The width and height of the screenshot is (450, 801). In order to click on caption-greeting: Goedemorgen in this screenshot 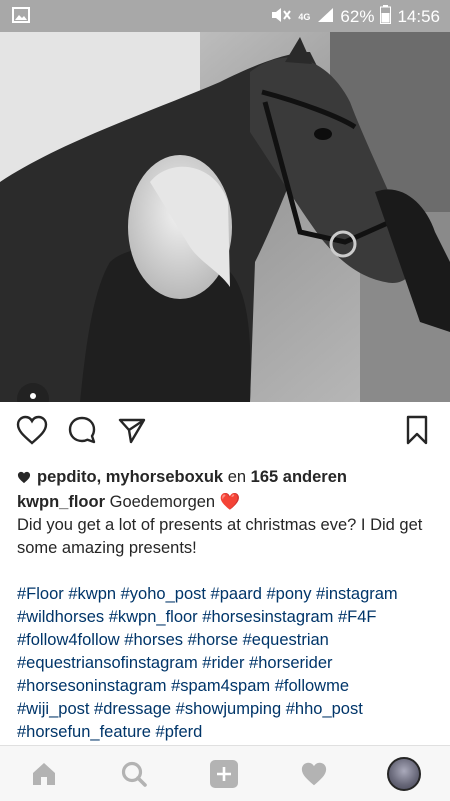, I will do `click(162, 502)`.